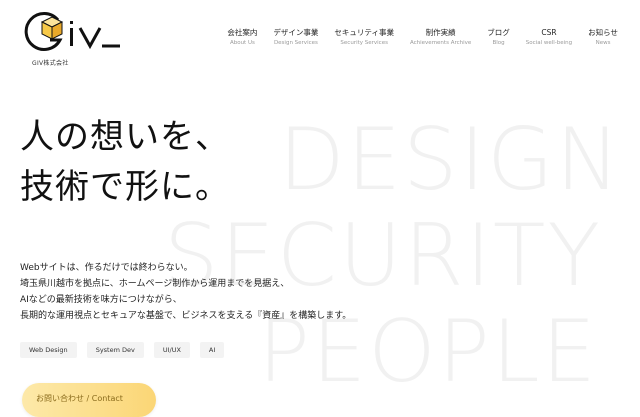 This screenshot has width=640, height=417. I want to click on nav-label-jp: ブログ, so click(498, 32).